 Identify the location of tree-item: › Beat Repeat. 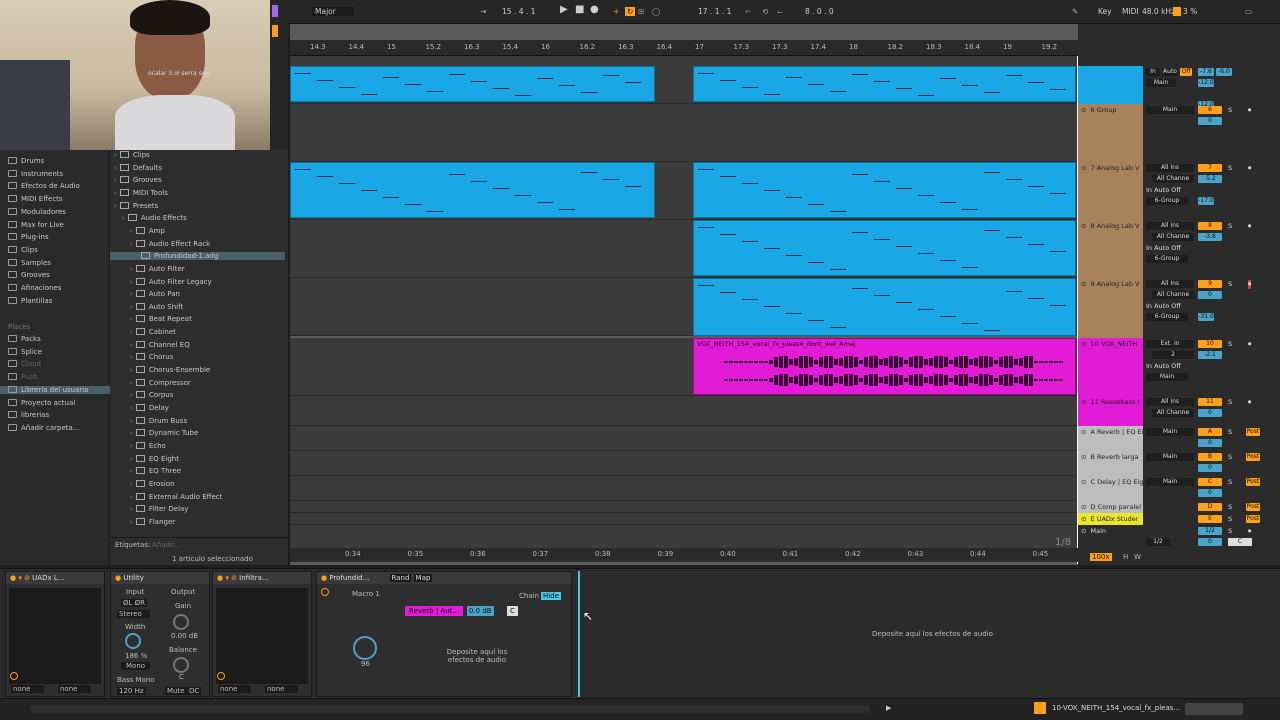
(161, 319).